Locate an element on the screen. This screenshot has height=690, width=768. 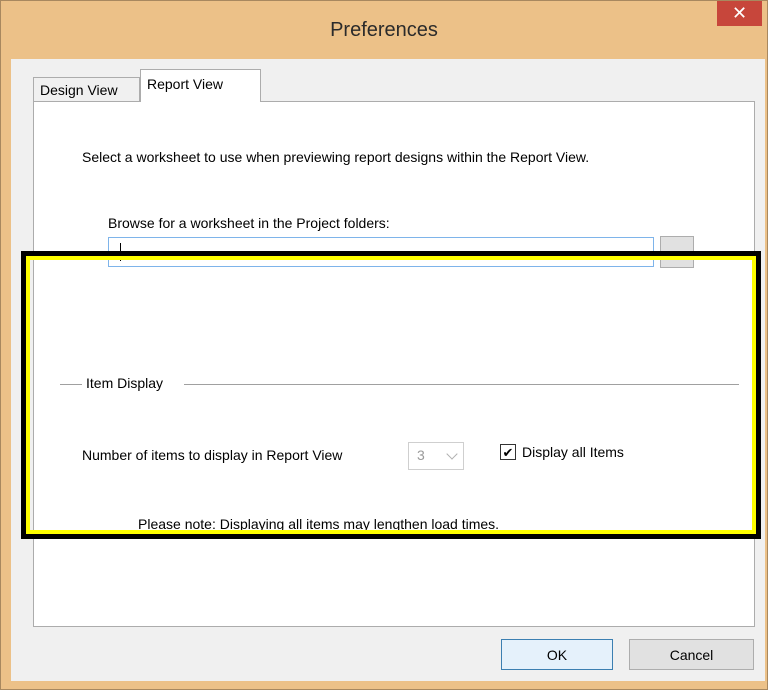
display-all-label: Display all Items is located at coordinates (573, 452).